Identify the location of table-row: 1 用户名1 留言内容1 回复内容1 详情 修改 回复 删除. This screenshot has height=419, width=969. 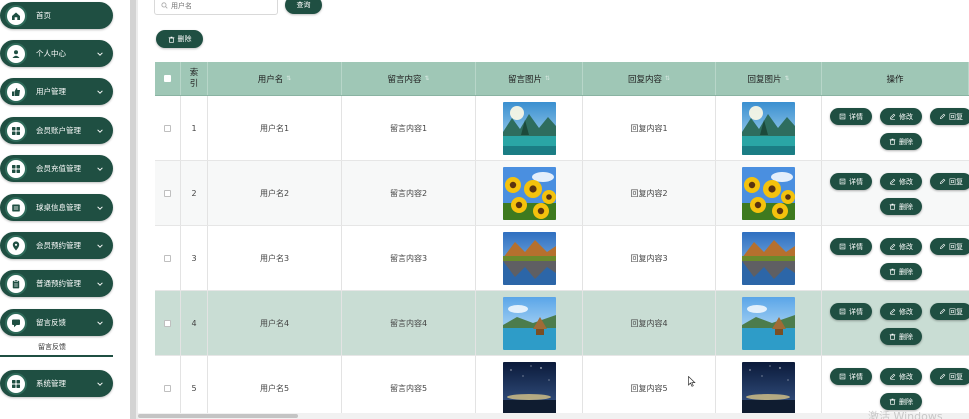
(562, 128).